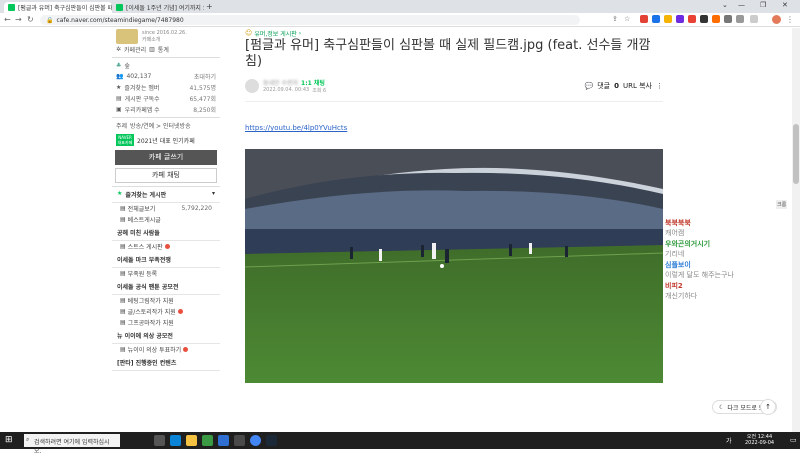 The image size is (800, 455). I want to click on best-posts-link: 베스트게시글, so click(144, 219).